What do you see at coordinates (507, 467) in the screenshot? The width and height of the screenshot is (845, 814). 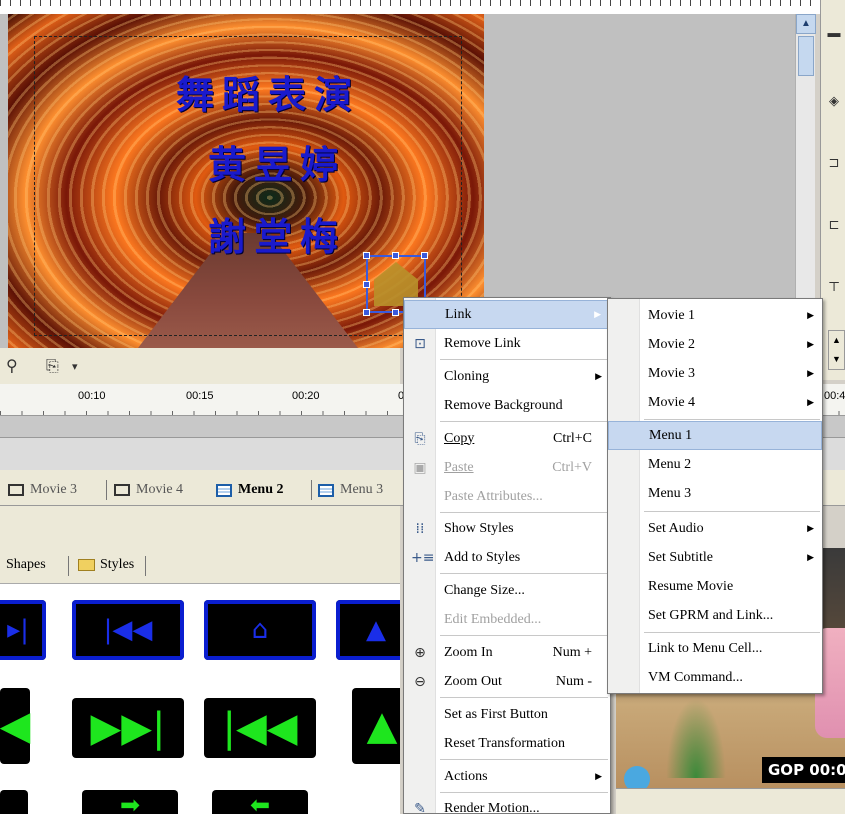 I see `menu-item-paste: ▣ Paste Ctrl+V` at bounding box center [507, 467].